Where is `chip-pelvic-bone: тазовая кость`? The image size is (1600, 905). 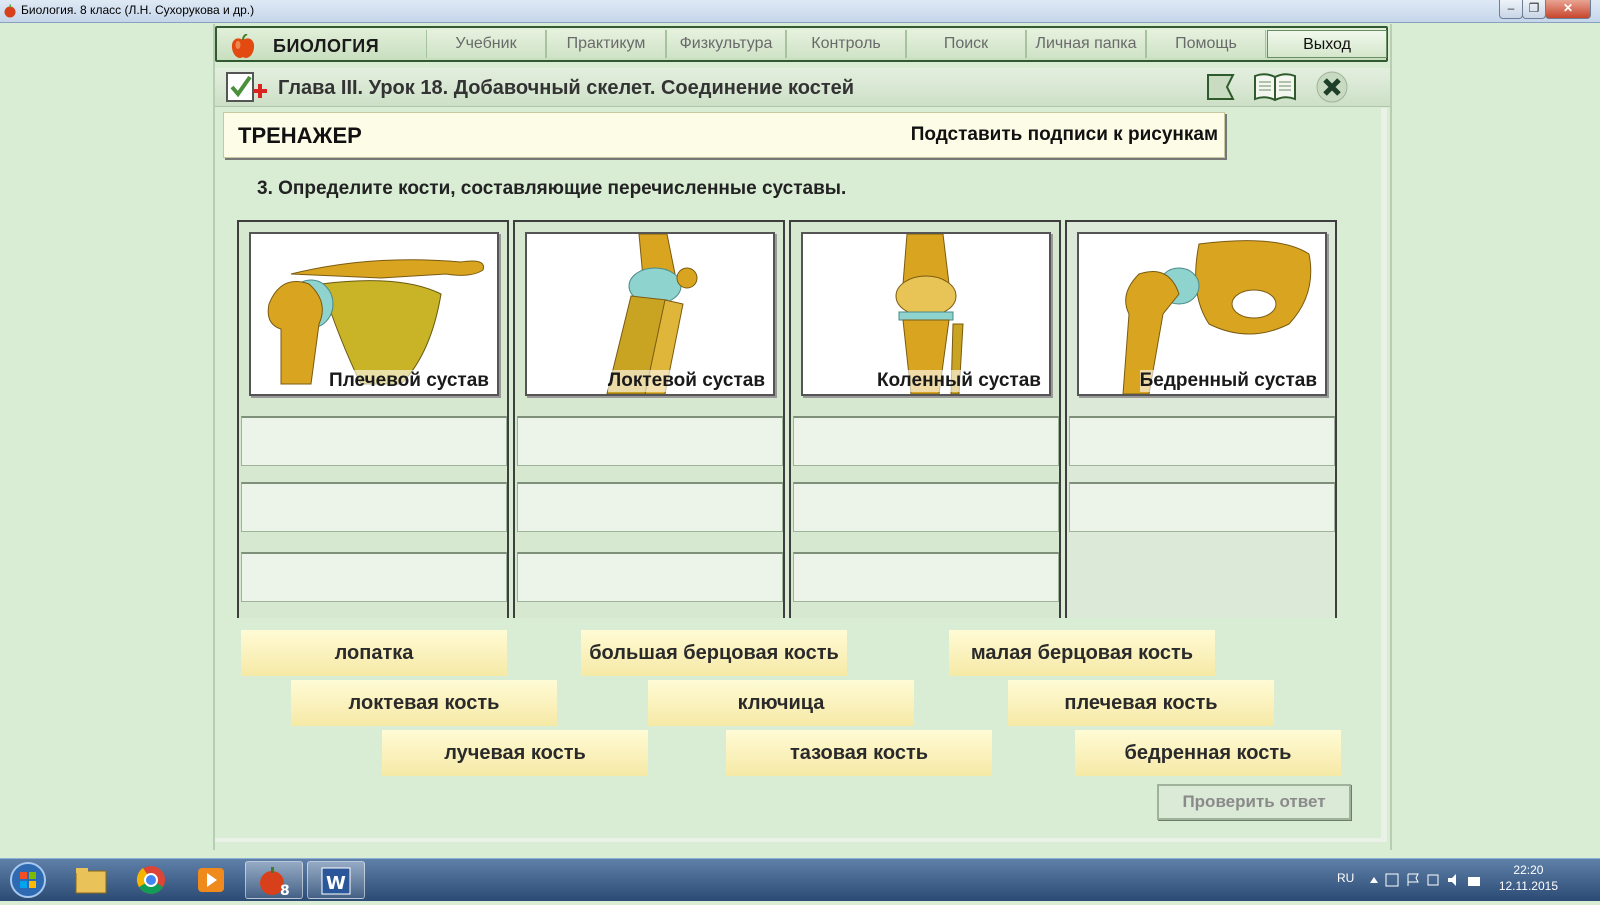
chip-pelvic-bone: тазовая кость is located at coordinates (859, 753).